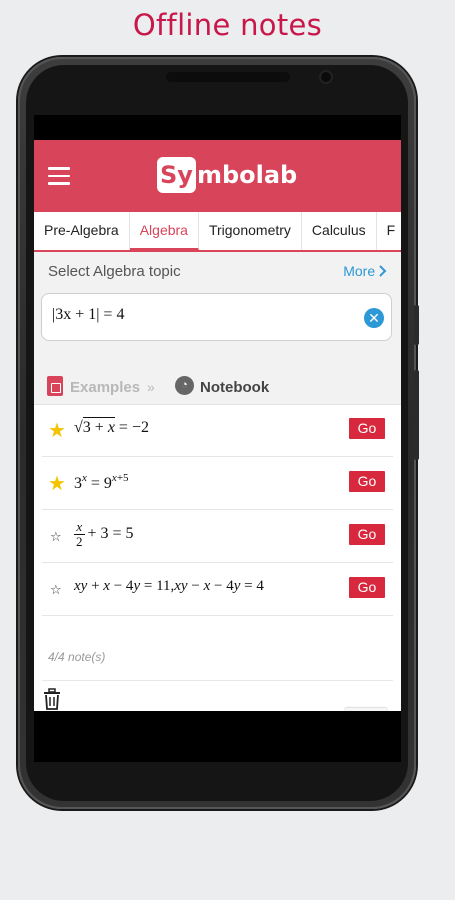 The width and height of the screenshot is (455, 900). Describe the element at coordinates (88, 314) in the screenshot. I see `math-input-value: |3x + 1| = 4` at that location.